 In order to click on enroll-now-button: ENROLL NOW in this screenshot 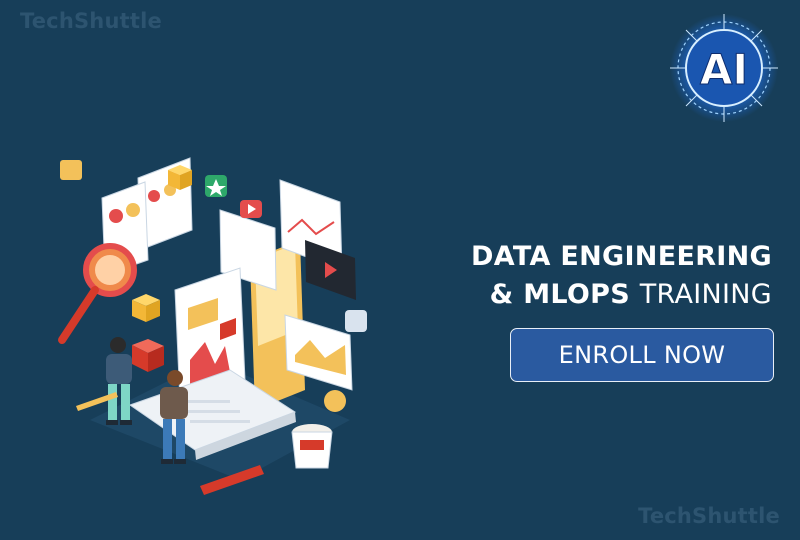, I will do `click(642, 355)`.